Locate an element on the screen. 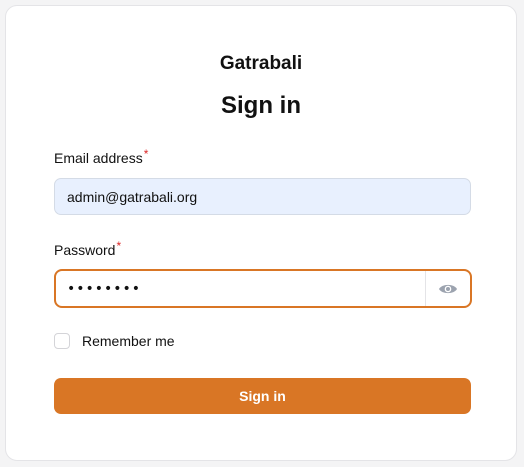 This screenshot has width=524, height=467. brand-name: Gatrabali is located at coordinates (261, 63).